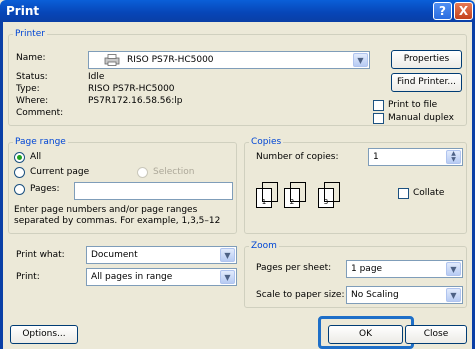 This screenshot has height=349, width=475. I want to click on print-to-file-checkbox, so click(378, 105).